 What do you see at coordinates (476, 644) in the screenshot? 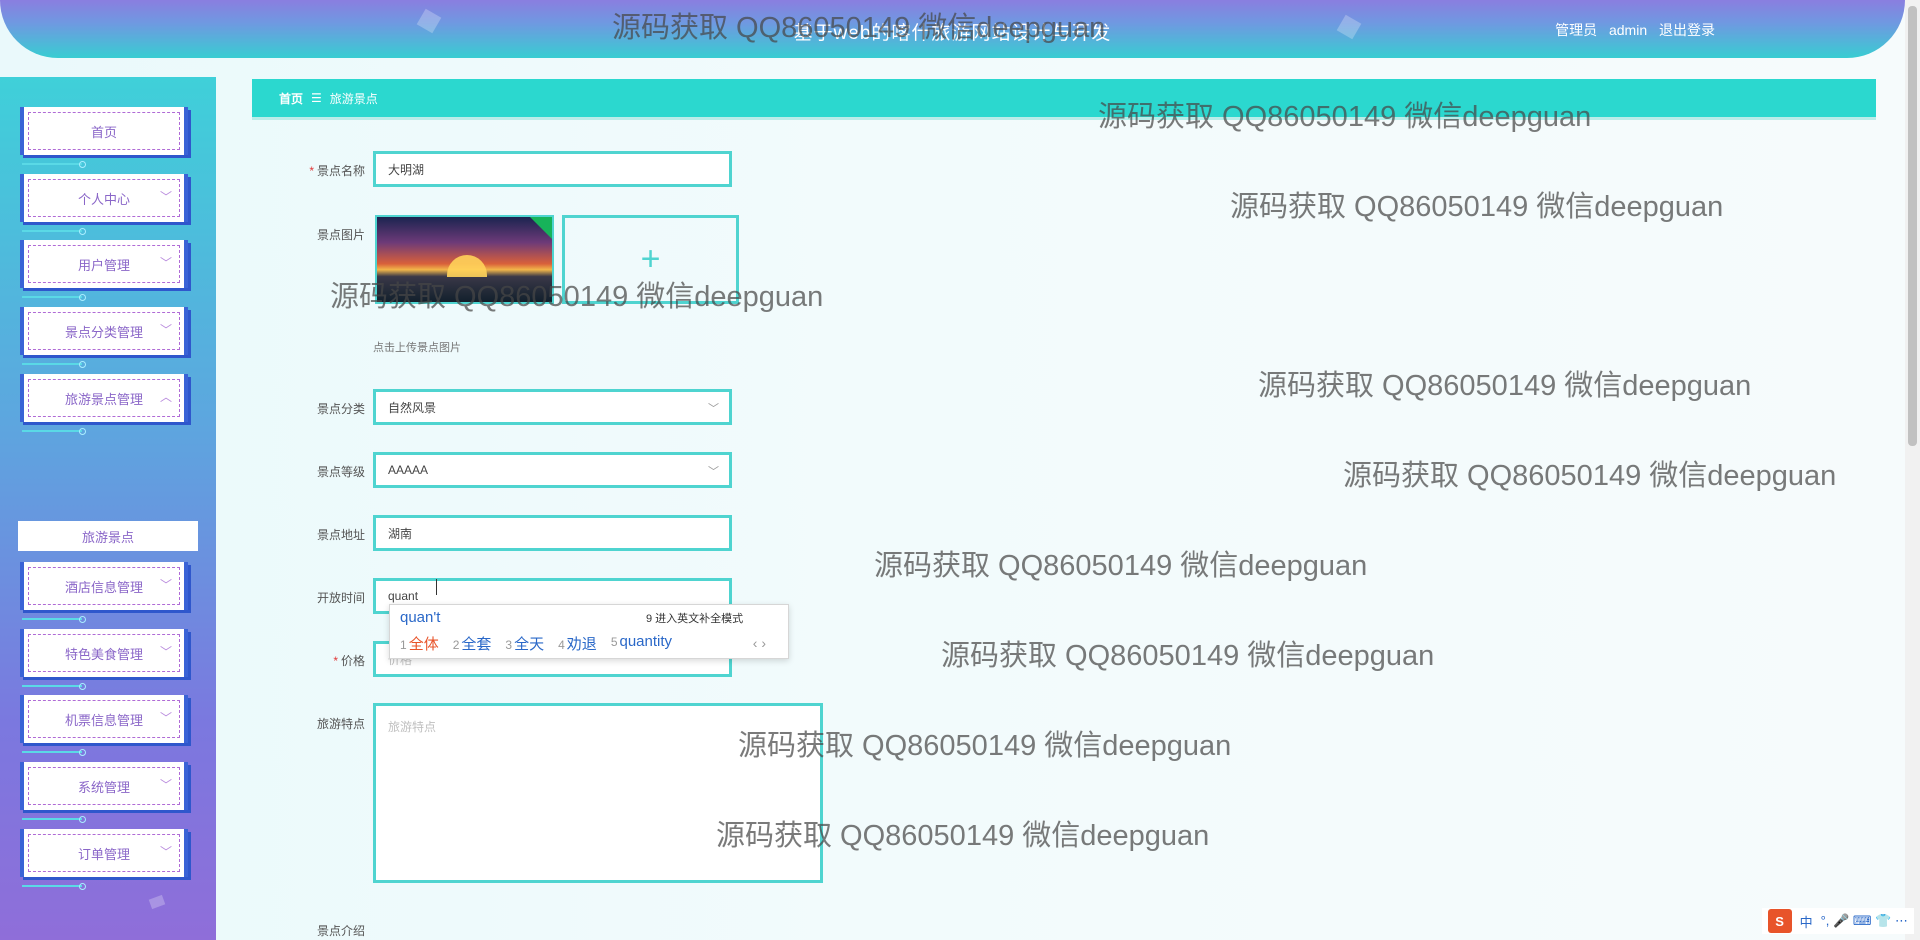
I see `candidate-text: 全套` at bounding box center [476, 644].